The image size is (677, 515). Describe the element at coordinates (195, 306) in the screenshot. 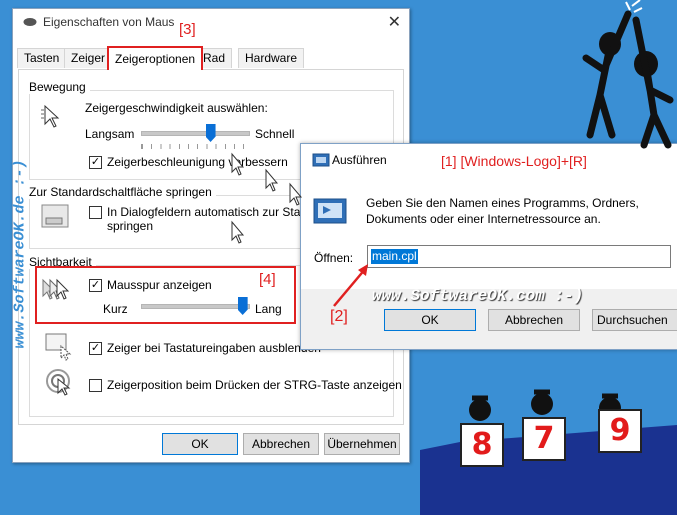

I see `trails-track` at that location.